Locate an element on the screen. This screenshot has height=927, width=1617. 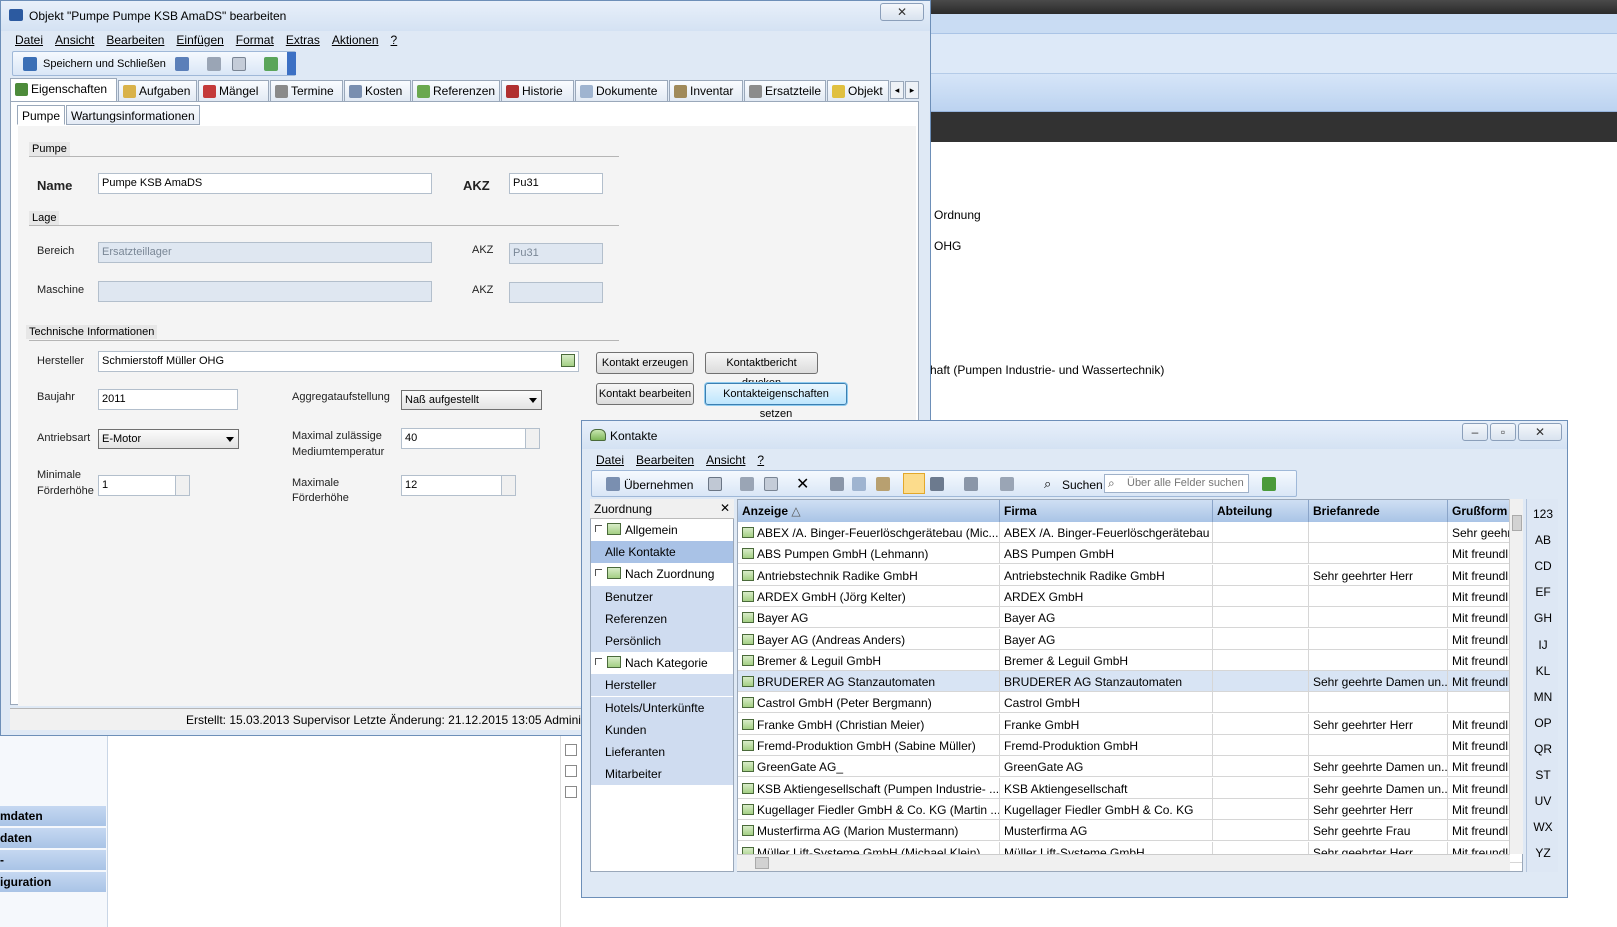
tab-scroll-right-icon: ▸ is located at coordinates (912, 90).